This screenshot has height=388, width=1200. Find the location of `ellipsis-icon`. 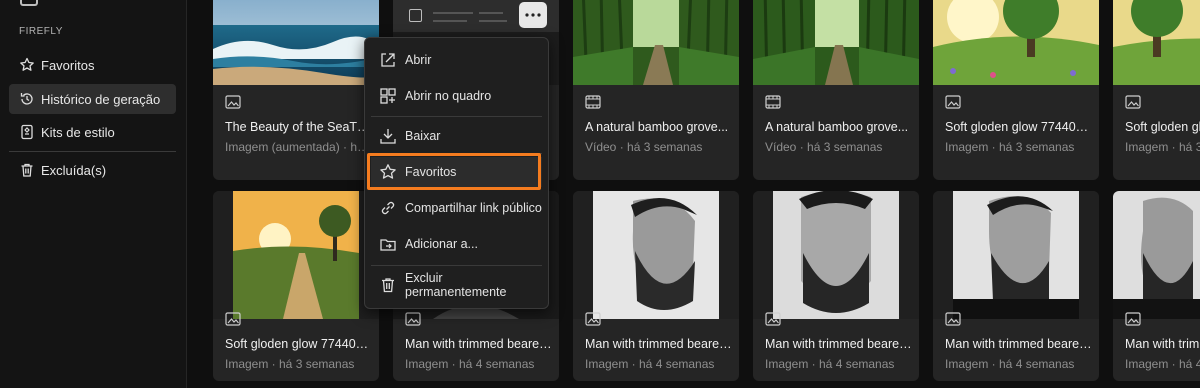

ellipsis-icon is located at coordinates (533, 15).